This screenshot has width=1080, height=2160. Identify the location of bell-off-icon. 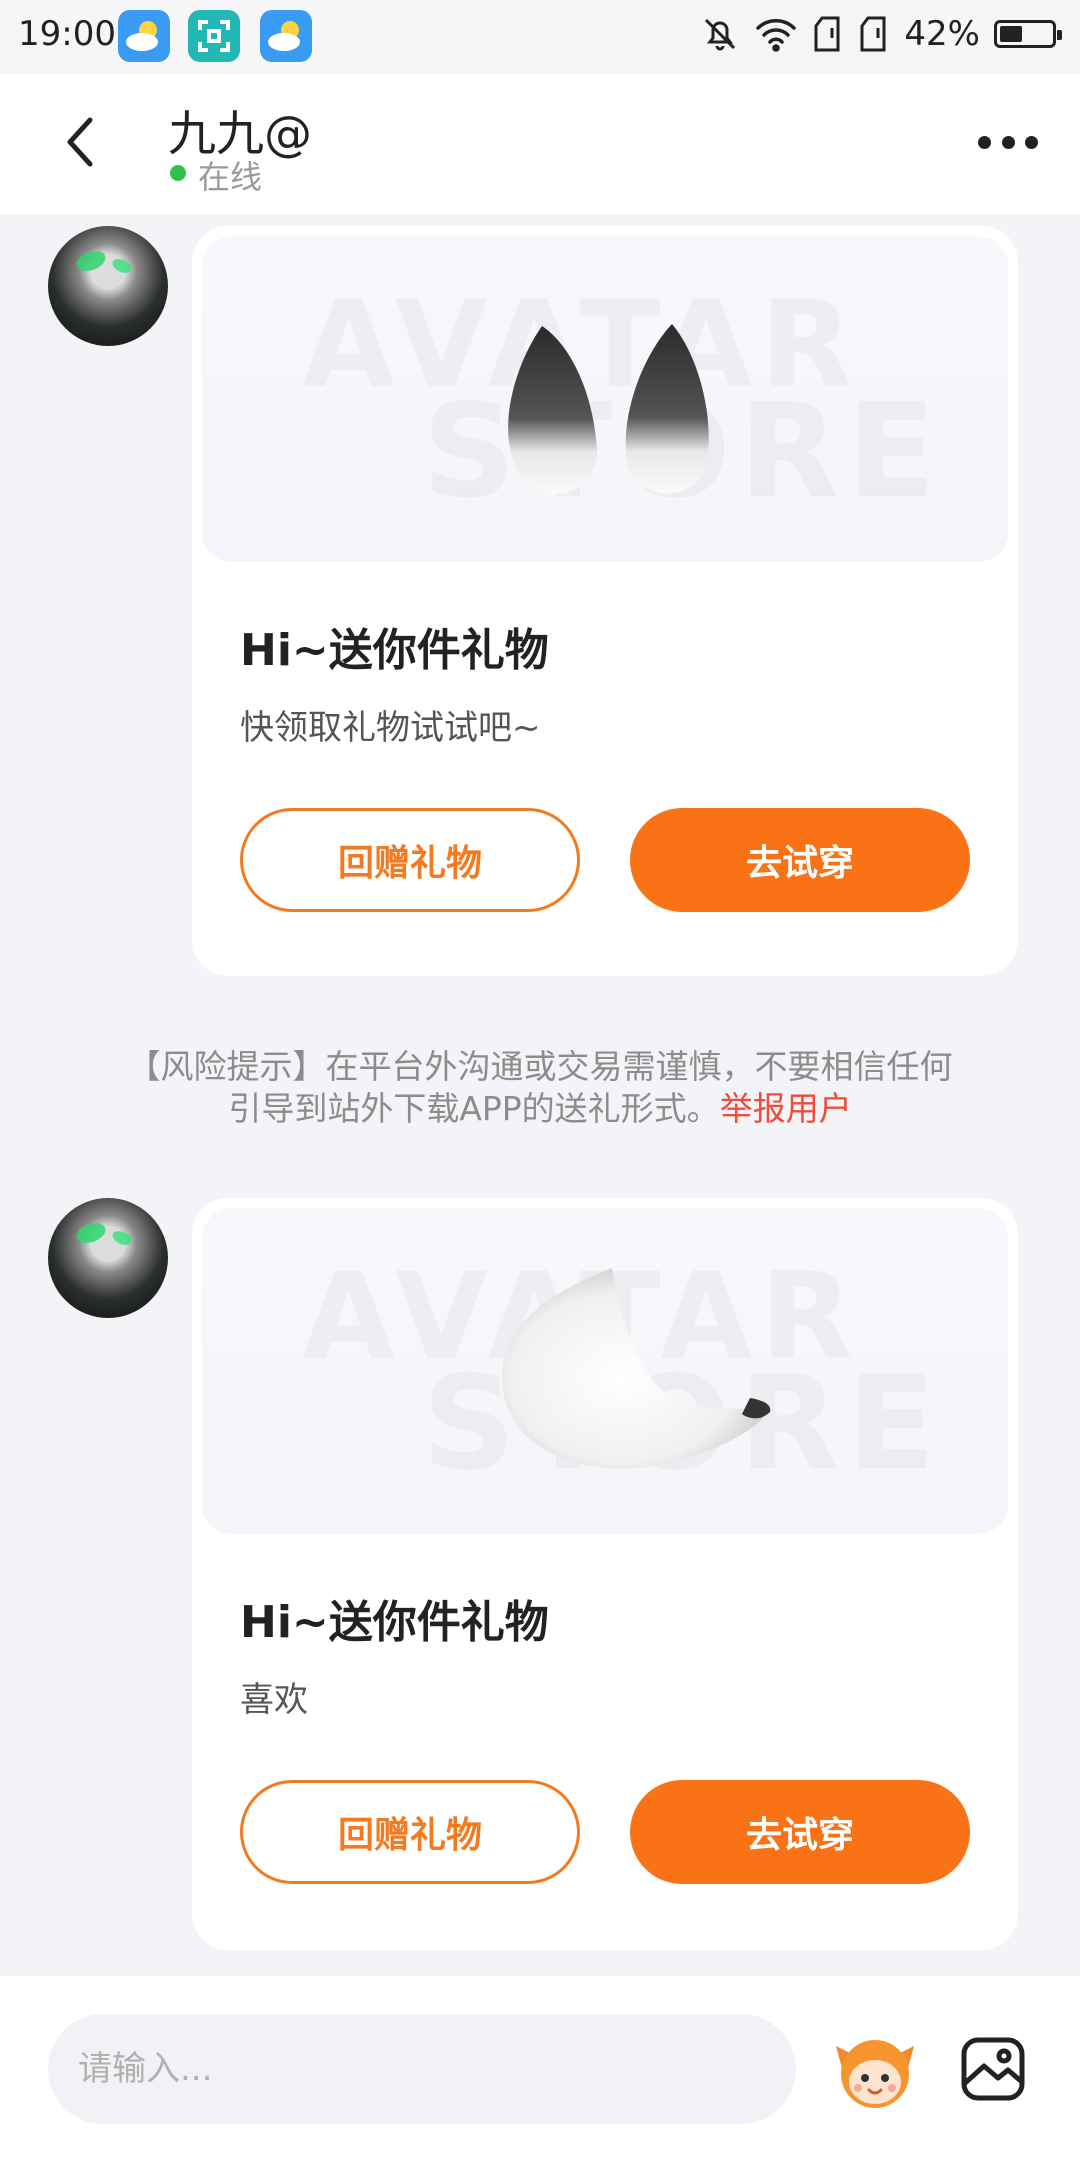
(720, 34).